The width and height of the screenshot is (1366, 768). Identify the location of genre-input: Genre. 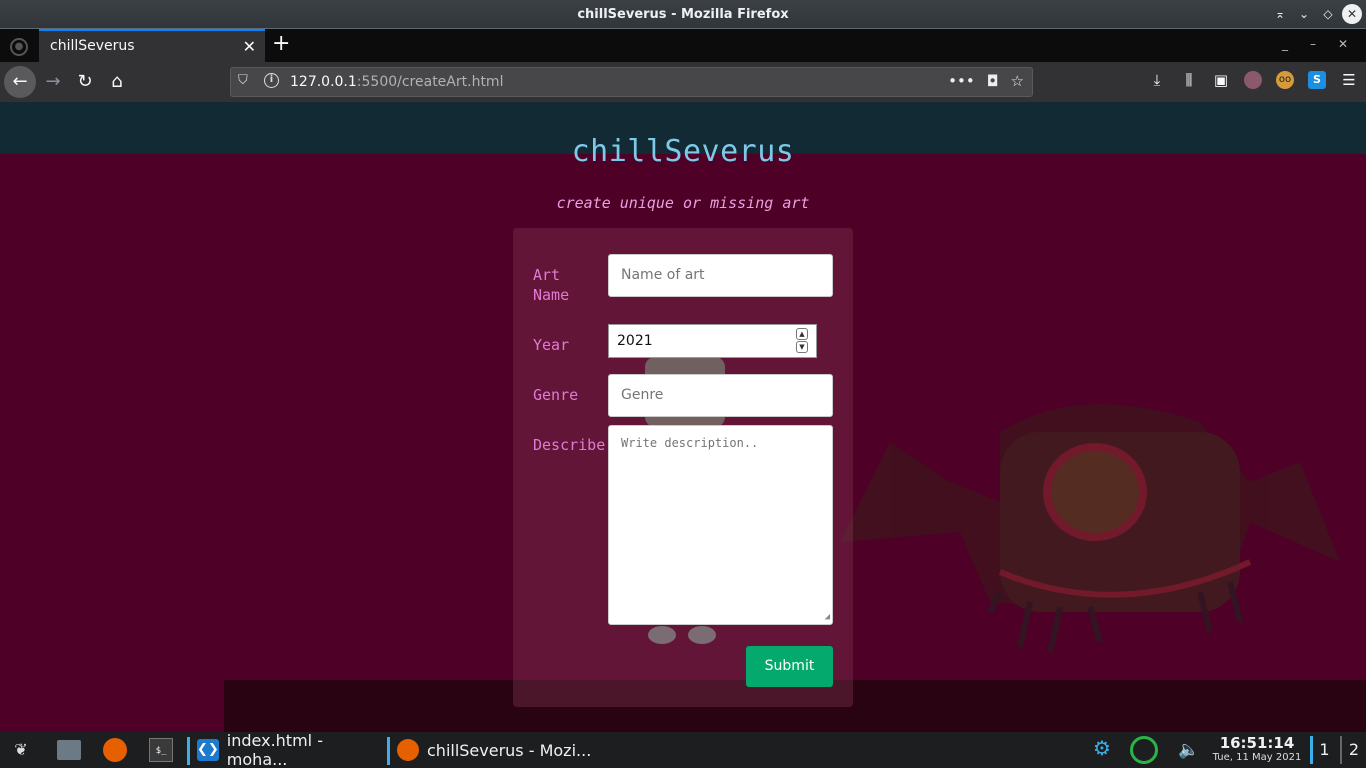
(720, 395).